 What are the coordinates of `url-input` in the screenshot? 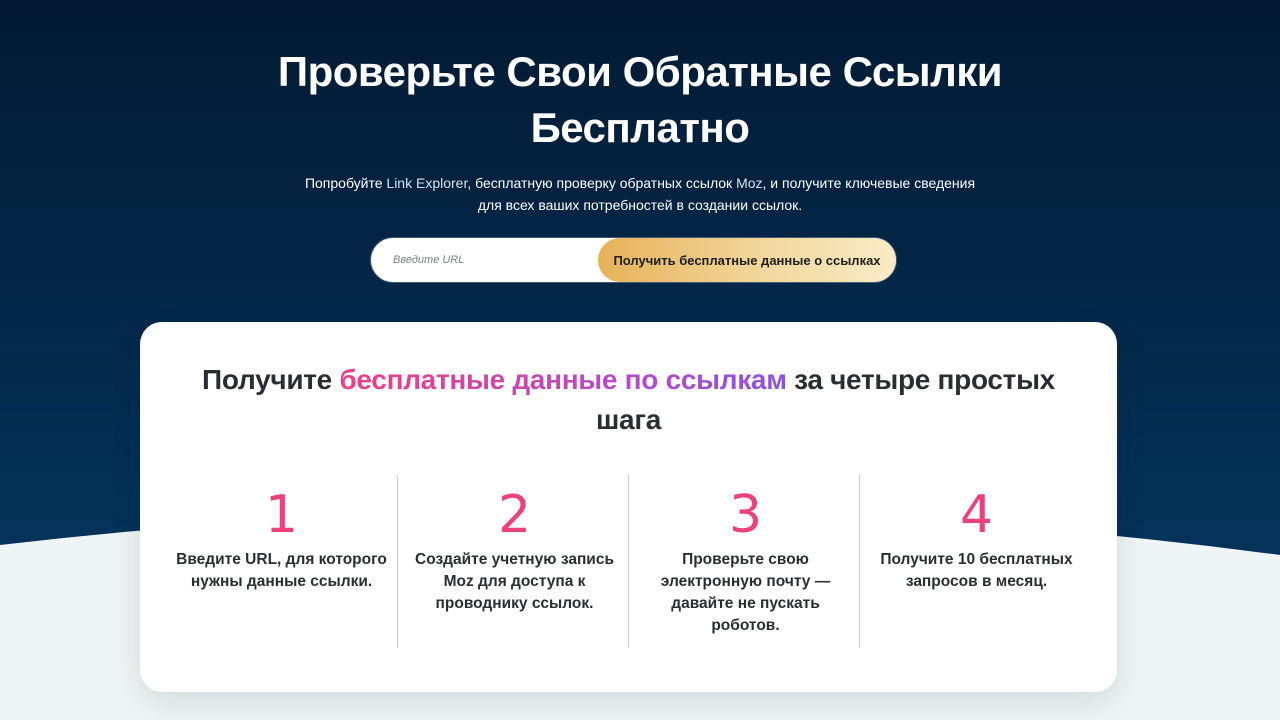 It's located at (491, 260).